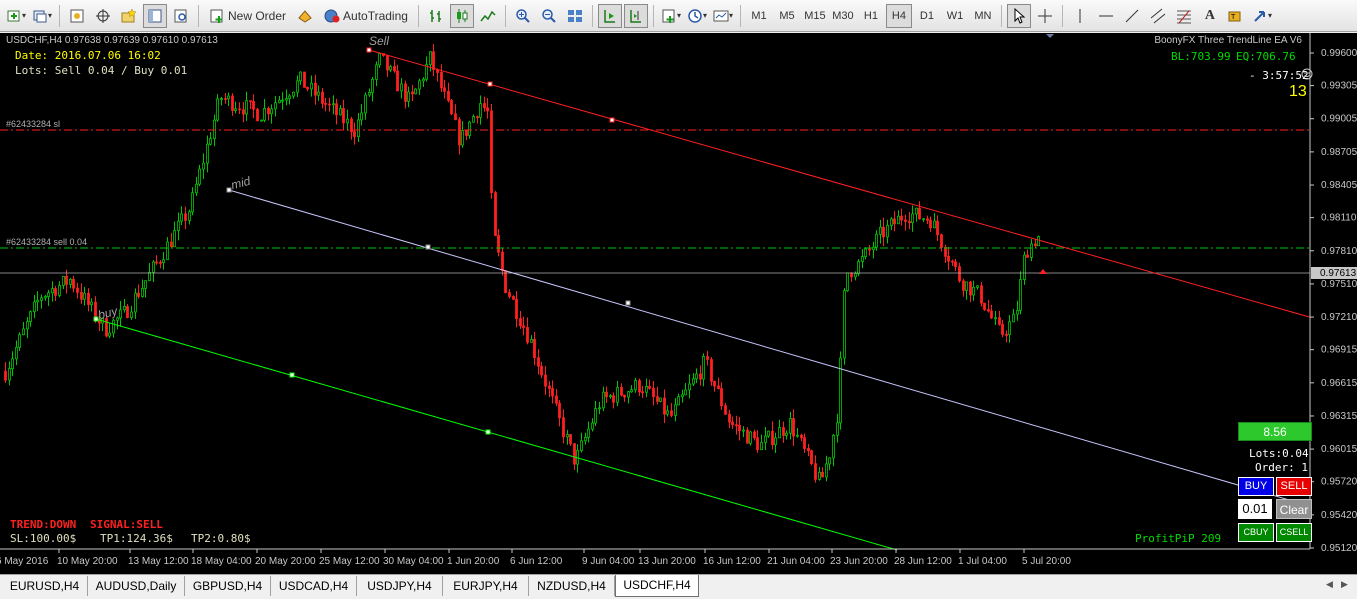  Describe the element at coordinates (216, 16) in the screenshot. I see `new-order-icon` at that location.